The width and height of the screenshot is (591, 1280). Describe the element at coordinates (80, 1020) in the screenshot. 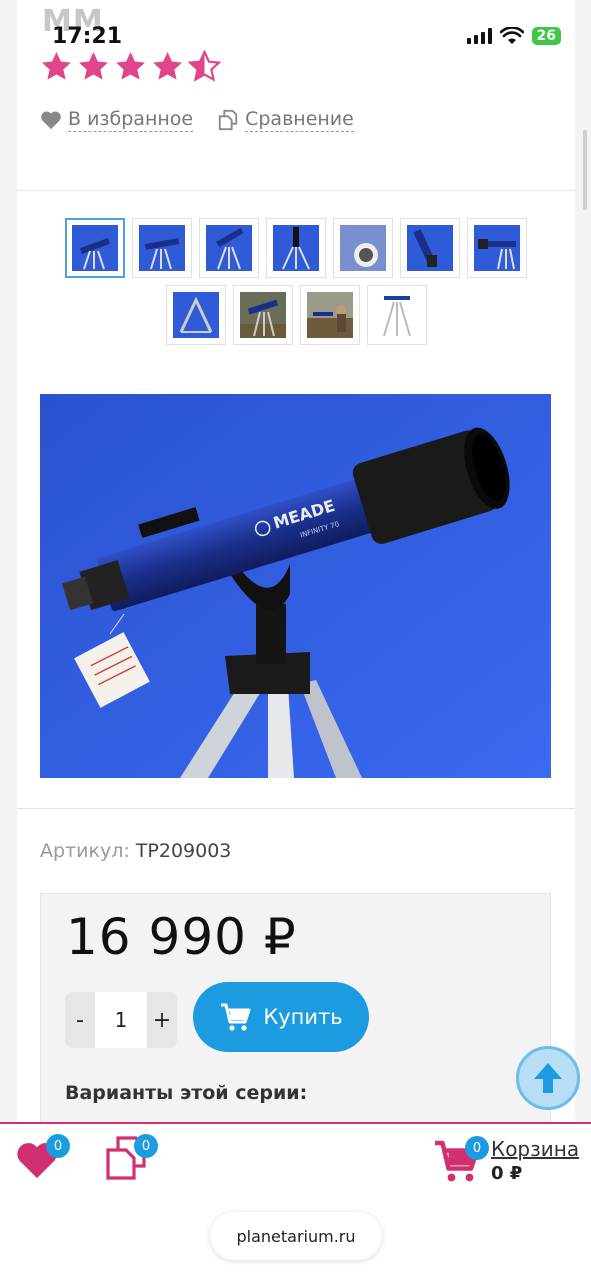

I see `qty-decrease-button: -` at that location.